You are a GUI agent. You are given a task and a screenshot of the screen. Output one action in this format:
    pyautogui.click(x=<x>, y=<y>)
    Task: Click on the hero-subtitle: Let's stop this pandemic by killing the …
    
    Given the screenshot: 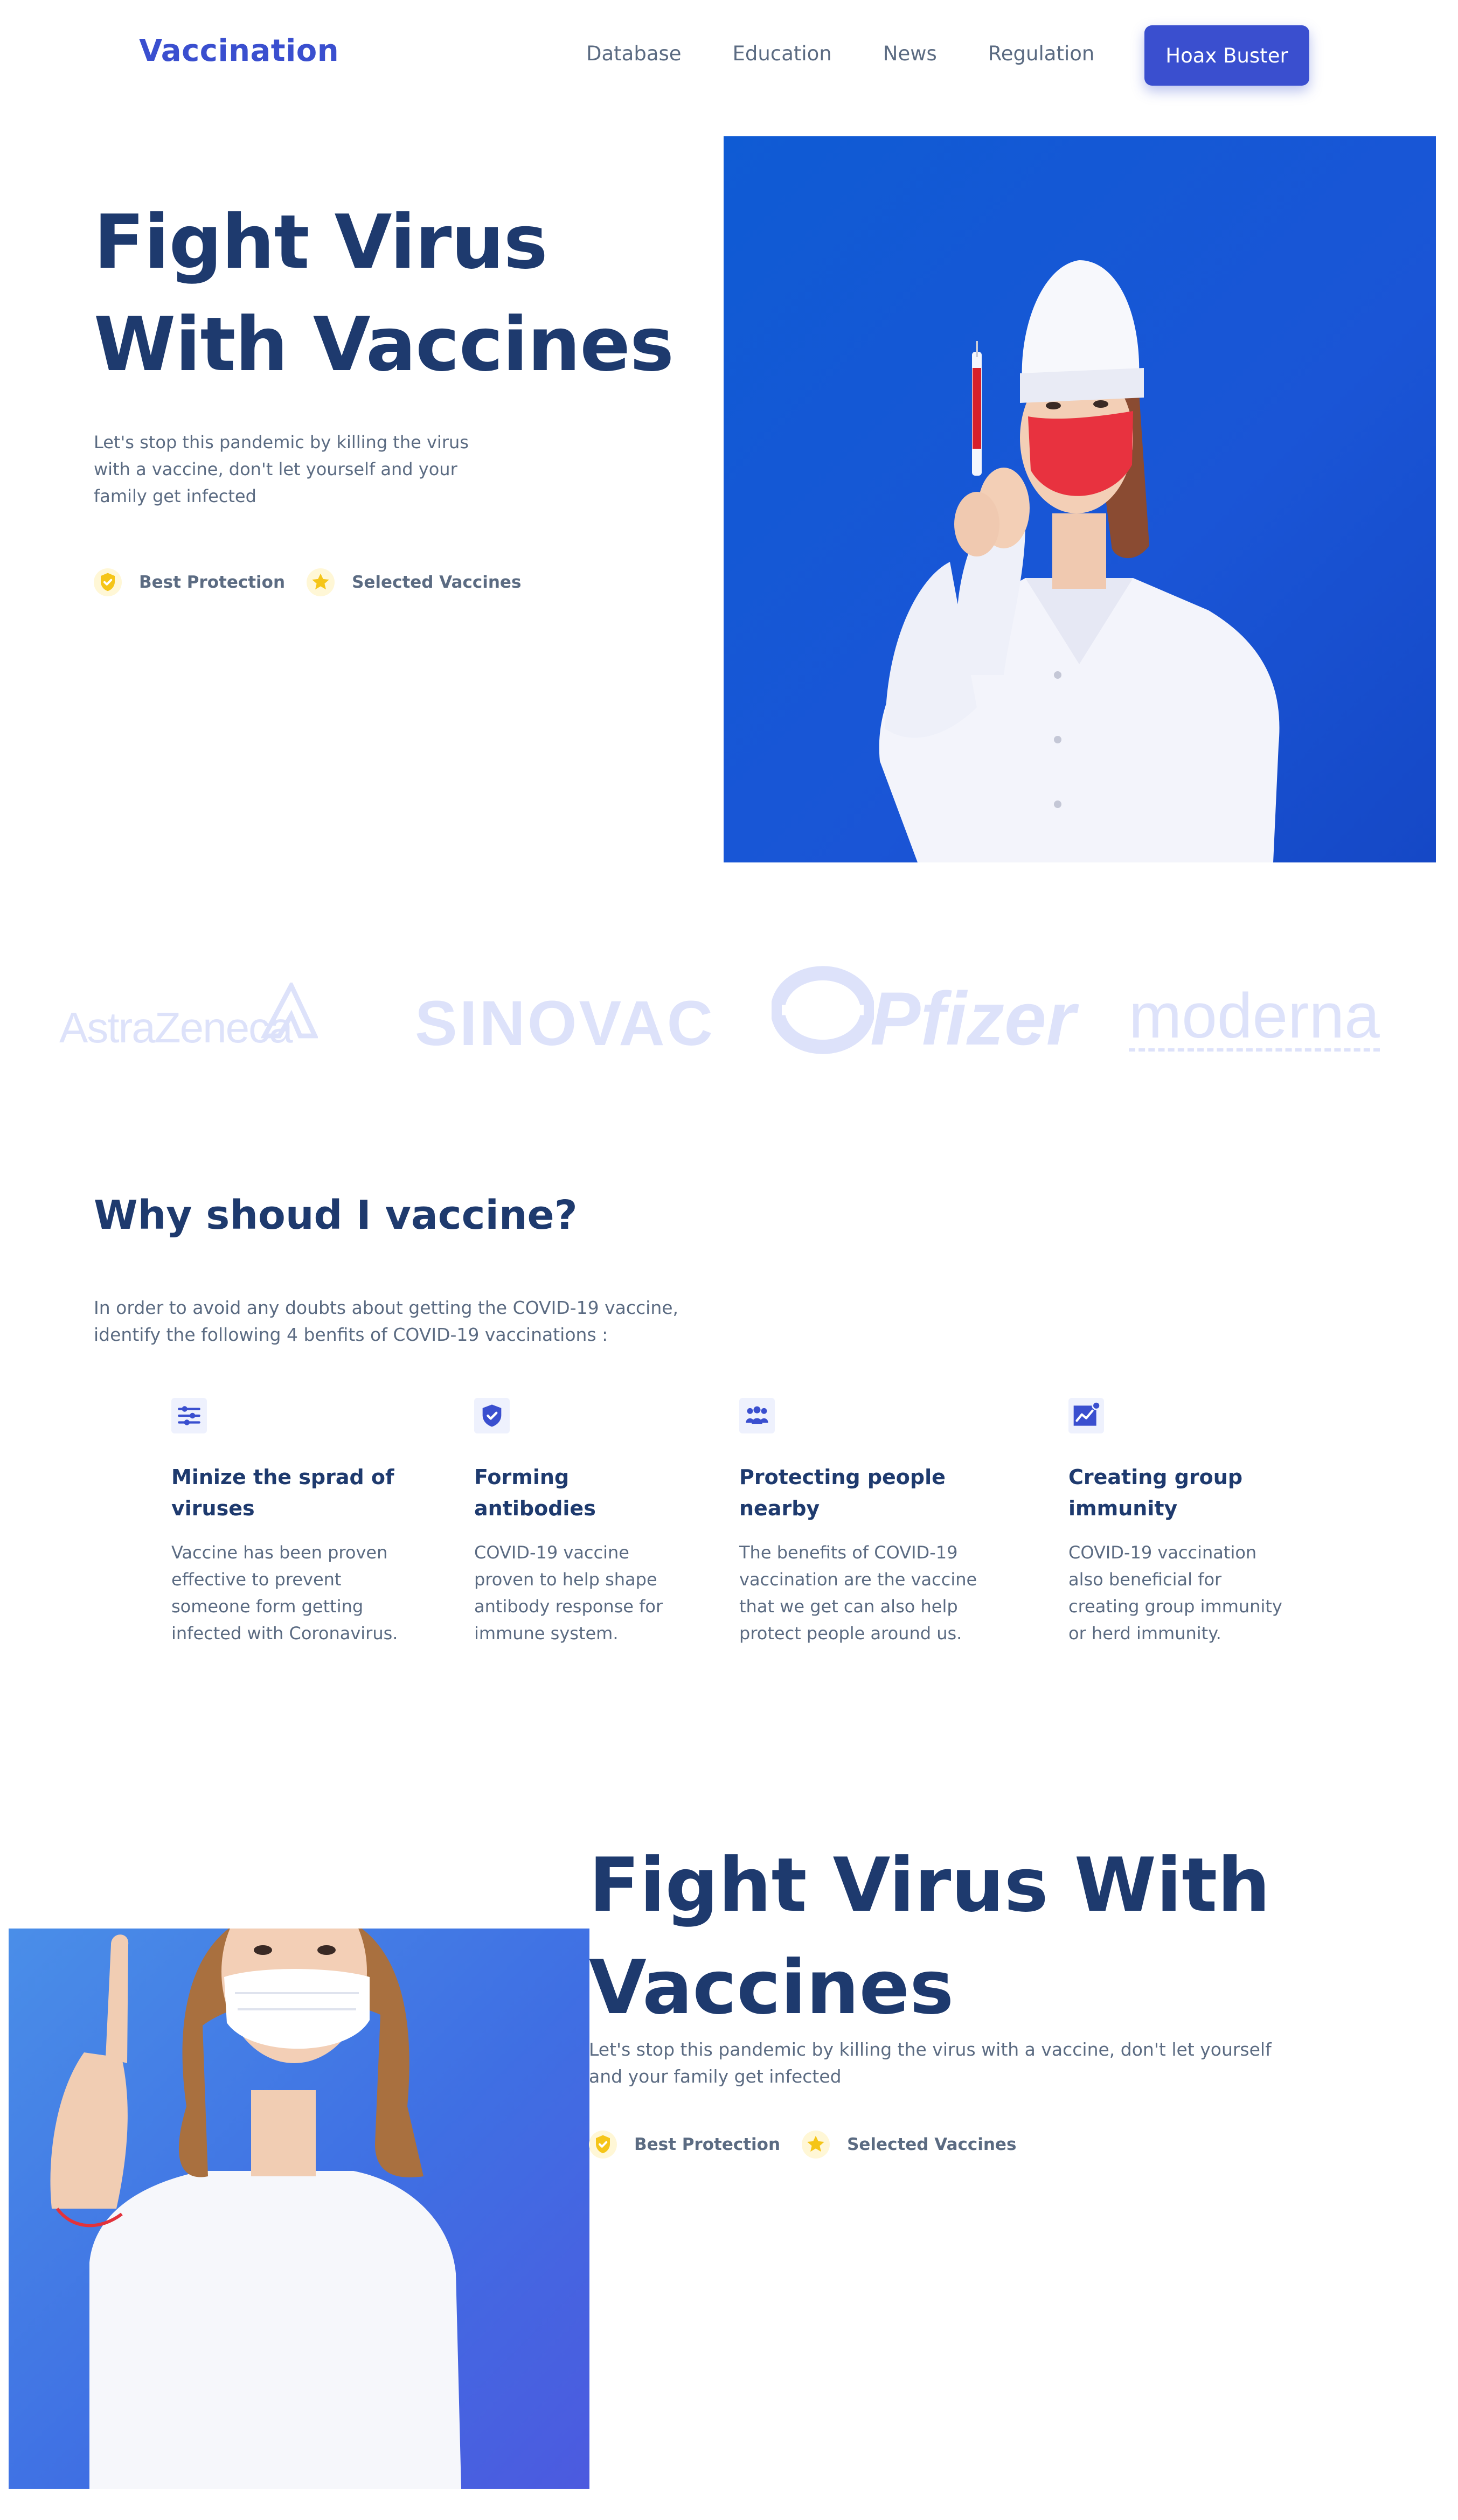 What is the action you would take?
    pyautogui.click(x=281, y=469)
    